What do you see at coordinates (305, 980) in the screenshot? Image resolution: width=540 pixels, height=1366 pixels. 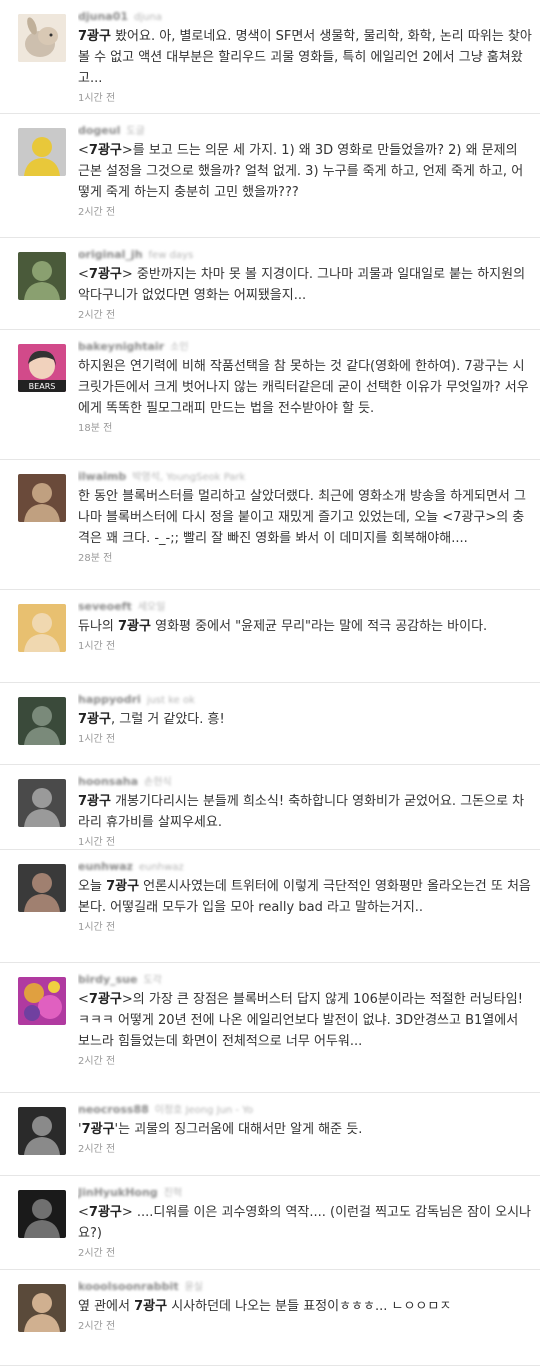 I see `tweet-meta: birdy_sue 도각` at bounding box center [305, 980].